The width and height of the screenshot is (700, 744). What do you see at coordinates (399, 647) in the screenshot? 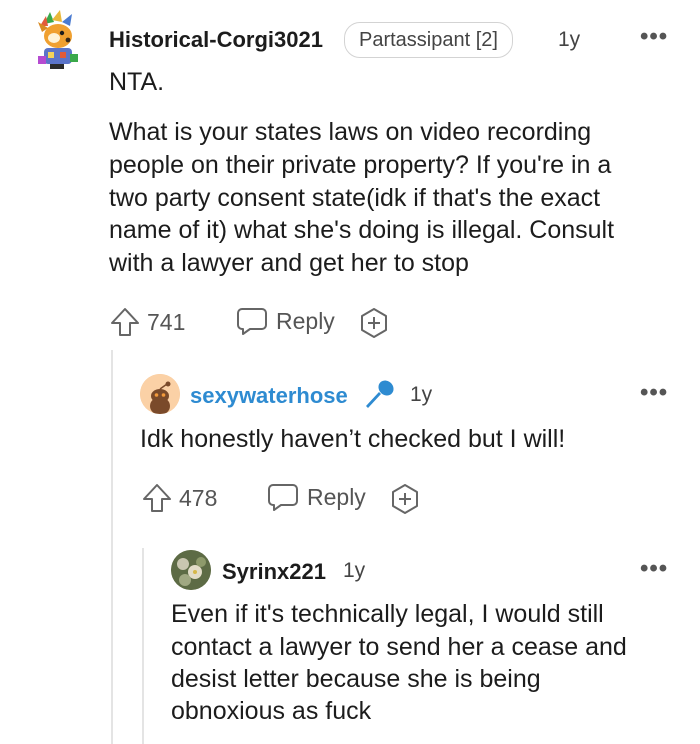
I see `comment-text: contact a lawyer to send her a cease and` at bounding box center [399, 647].